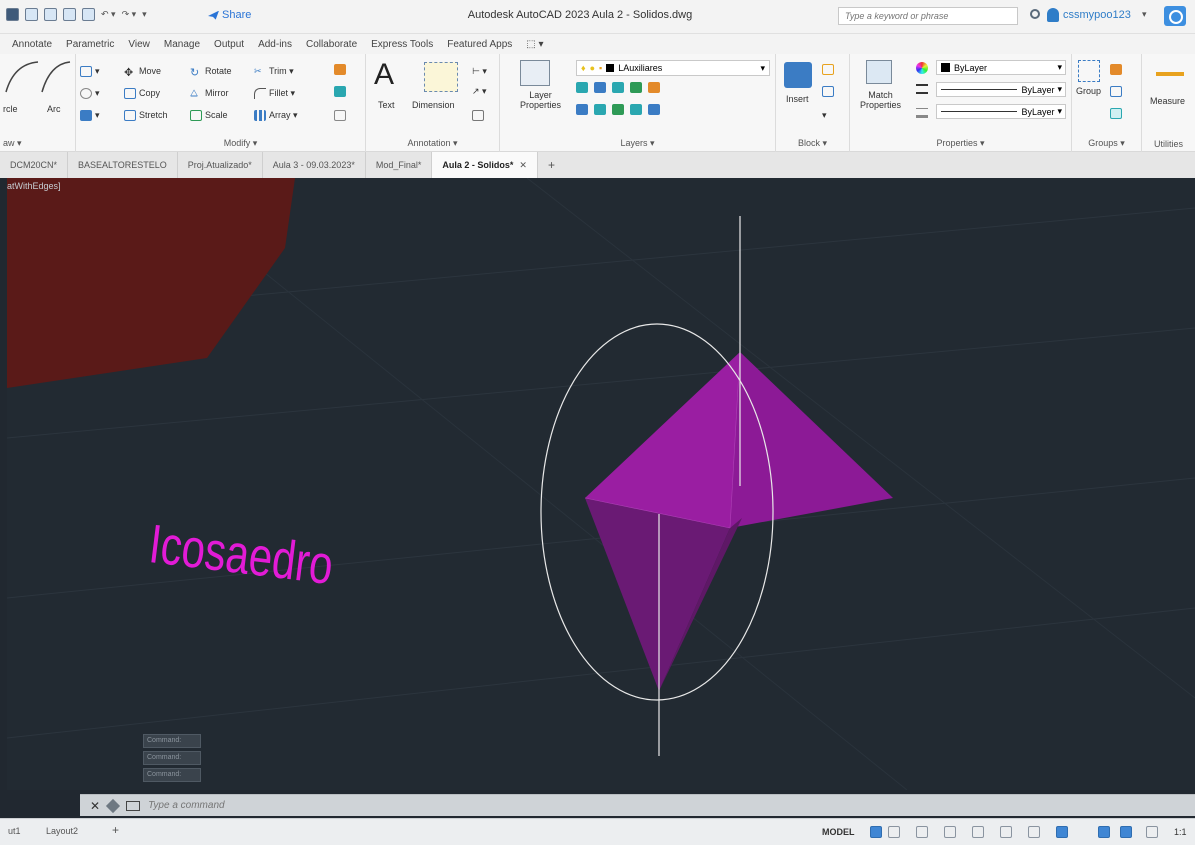  Describe the element at coordinates (14, 831) in the screenshot. I see `layout-tab: ut1` at that location.